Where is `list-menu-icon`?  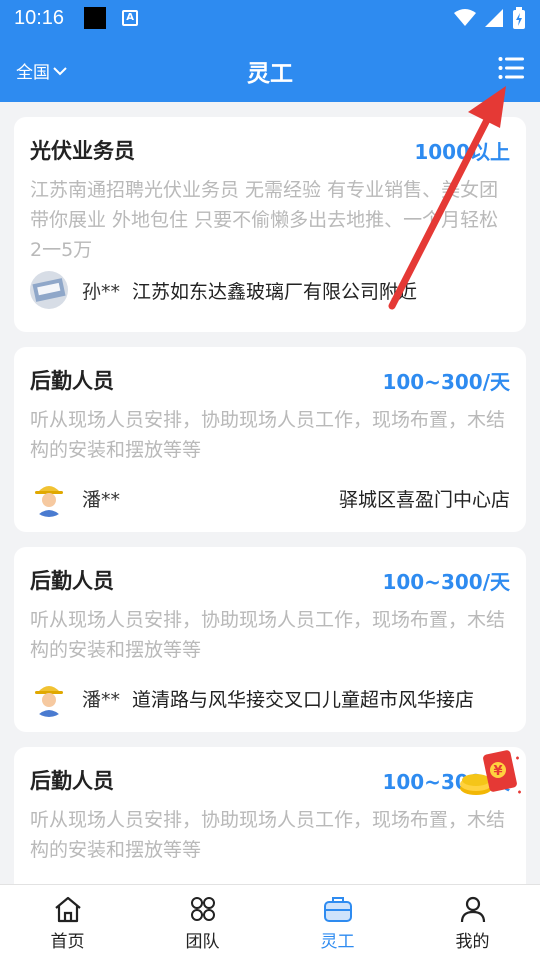 list-menu-icon is located at coordinates (511, 68).